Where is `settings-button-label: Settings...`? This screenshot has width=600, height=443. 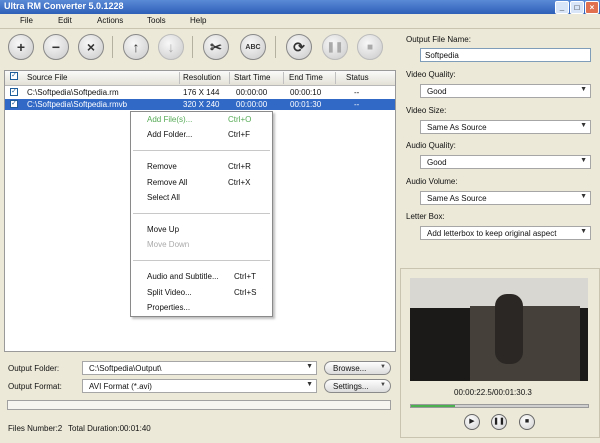 settings-button-label: Settings... is located at coordinates (351, 386).